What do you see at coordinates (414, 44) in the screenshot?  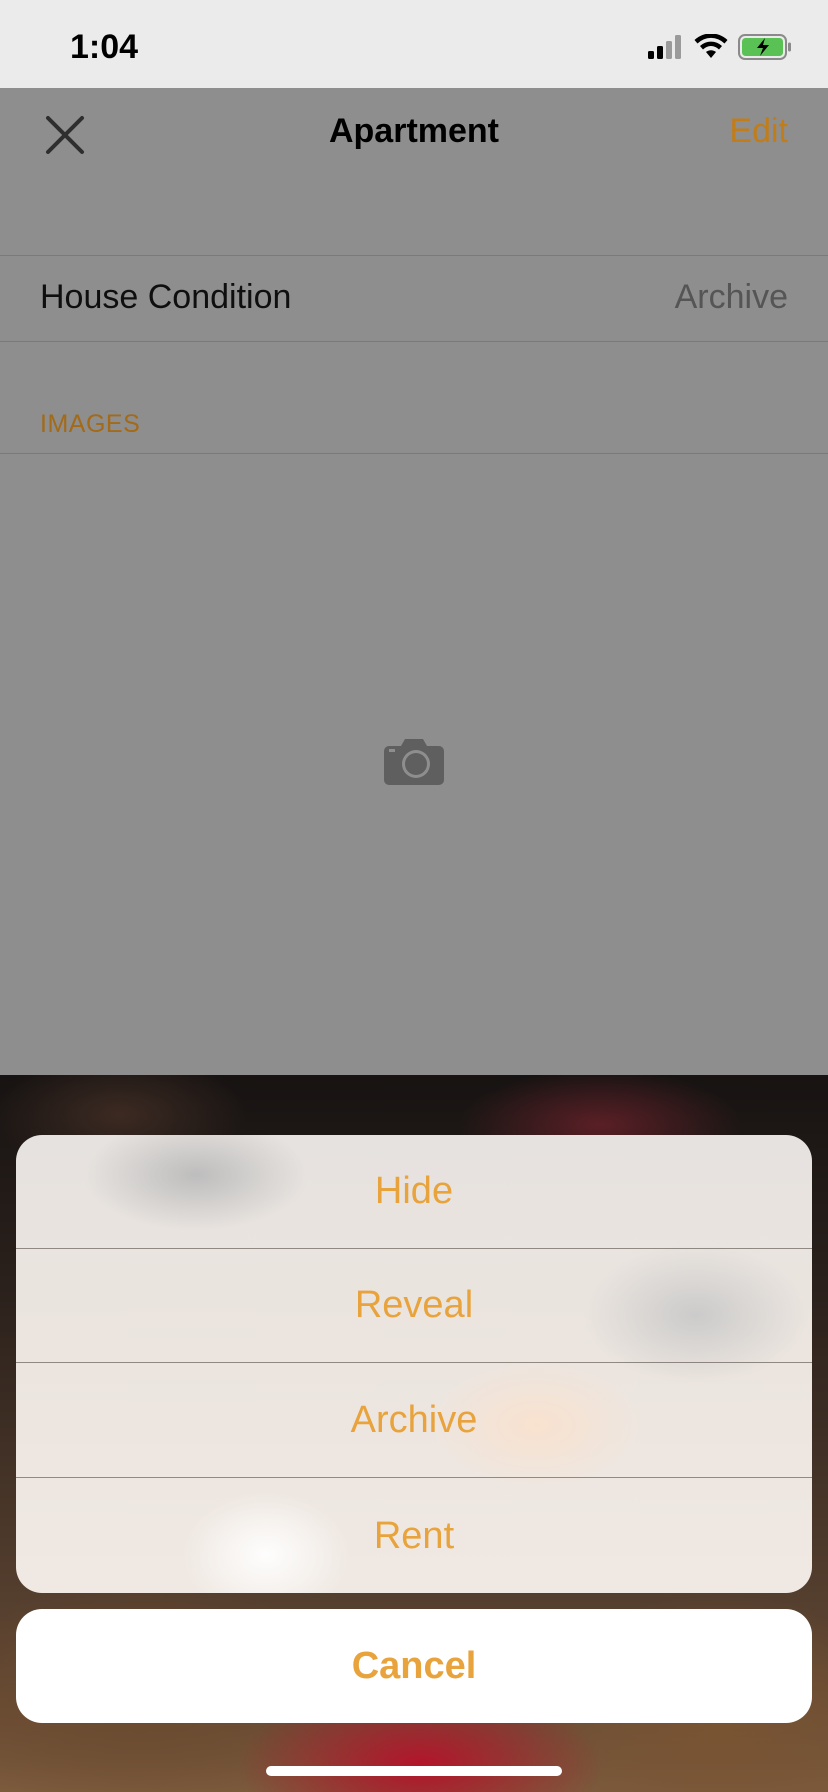 I see `status-bar: 1:04` at bounding box center [414, 44].